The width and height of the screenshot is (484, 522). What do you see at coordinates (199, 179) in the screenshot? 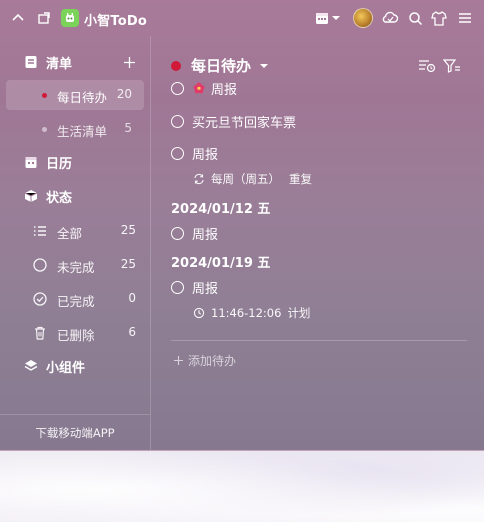
I see `repeat-icon` at bounding box center [199, 179].